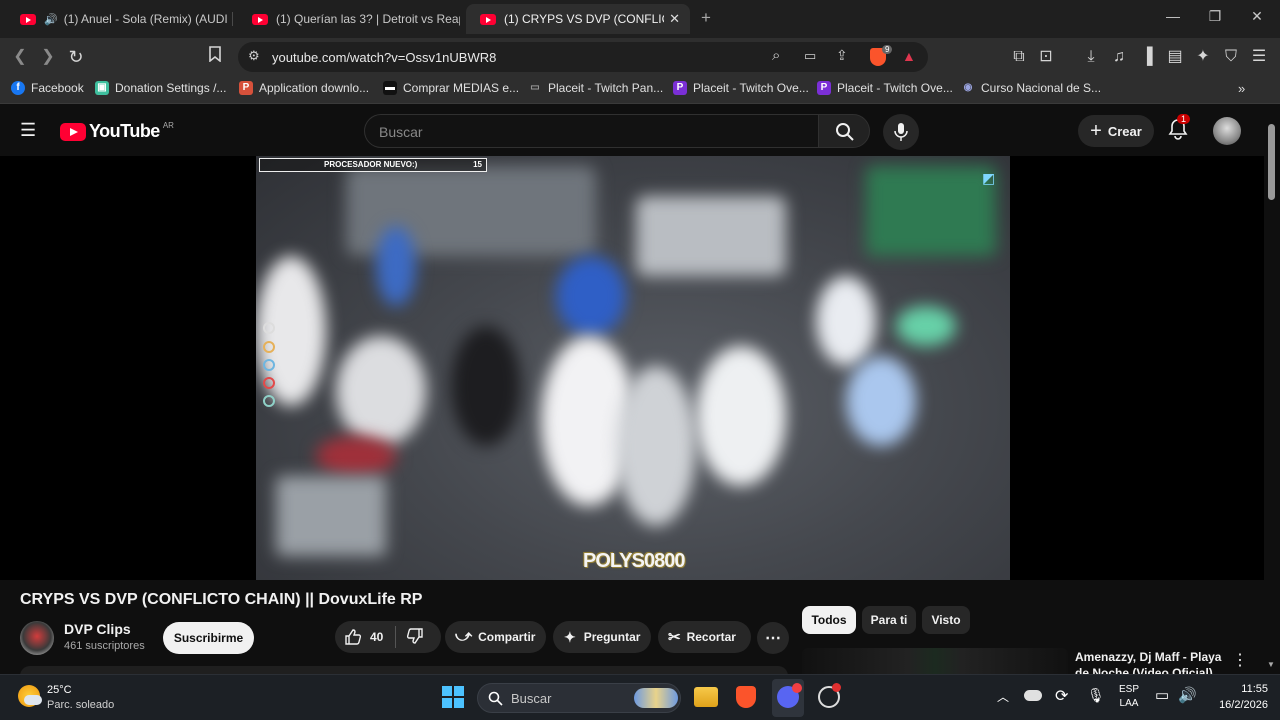 Image resolution: width=1280 pixels, height=720 pixels. I want to click on browser-tab: 🔊 (1) Anuel - Sola (Remix) (AUDIO) (, so click(117, 19).